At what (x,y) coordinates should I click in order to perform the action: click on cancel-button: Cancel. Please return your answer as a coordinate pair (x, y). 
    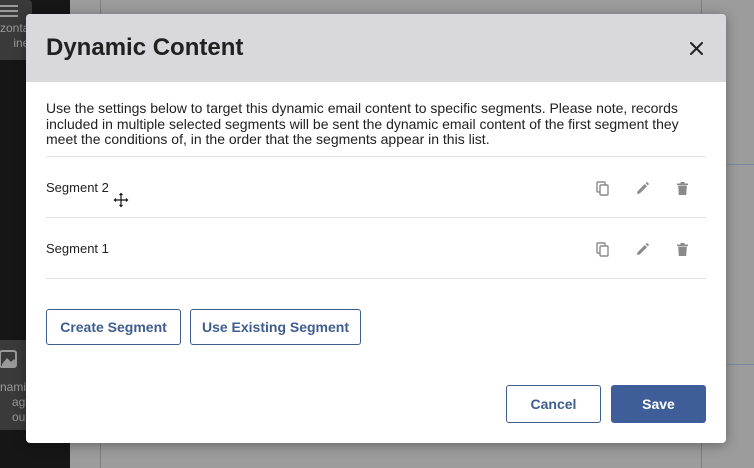
    Looking at the image, I should click on (553, 404).